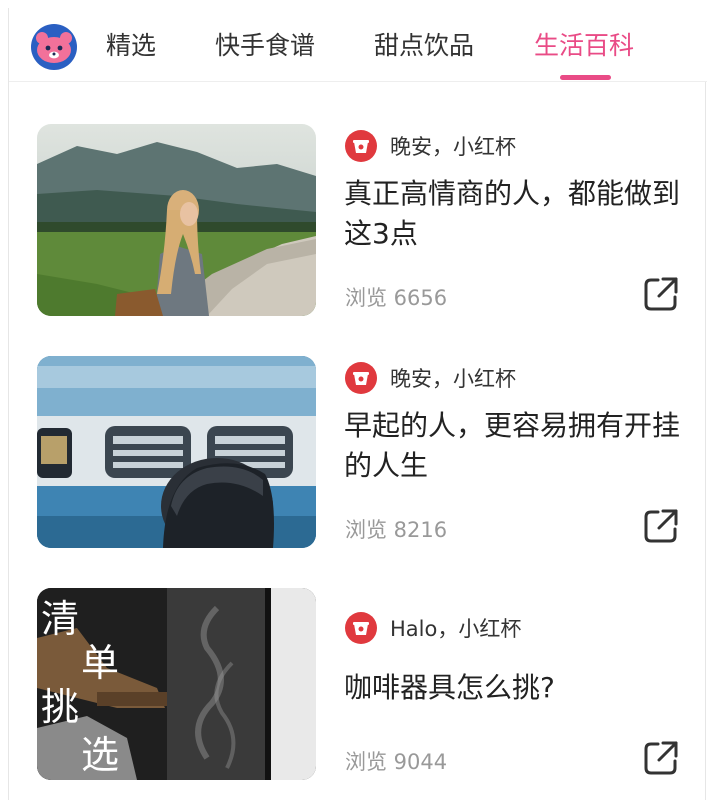 The height and width of the screenshot is (800, 714). I want to click on view-count: 浏览 9044, so click(396, 762).